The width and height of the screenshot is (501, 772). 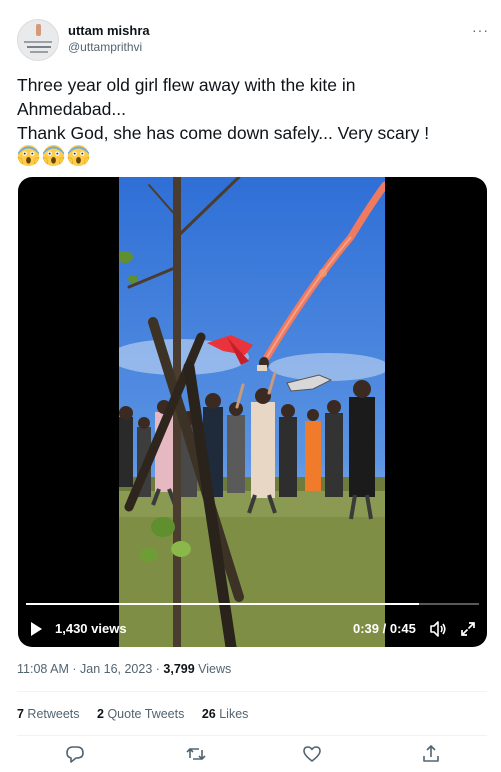 I want to click on emoji-row, so click(x=54, y=156).